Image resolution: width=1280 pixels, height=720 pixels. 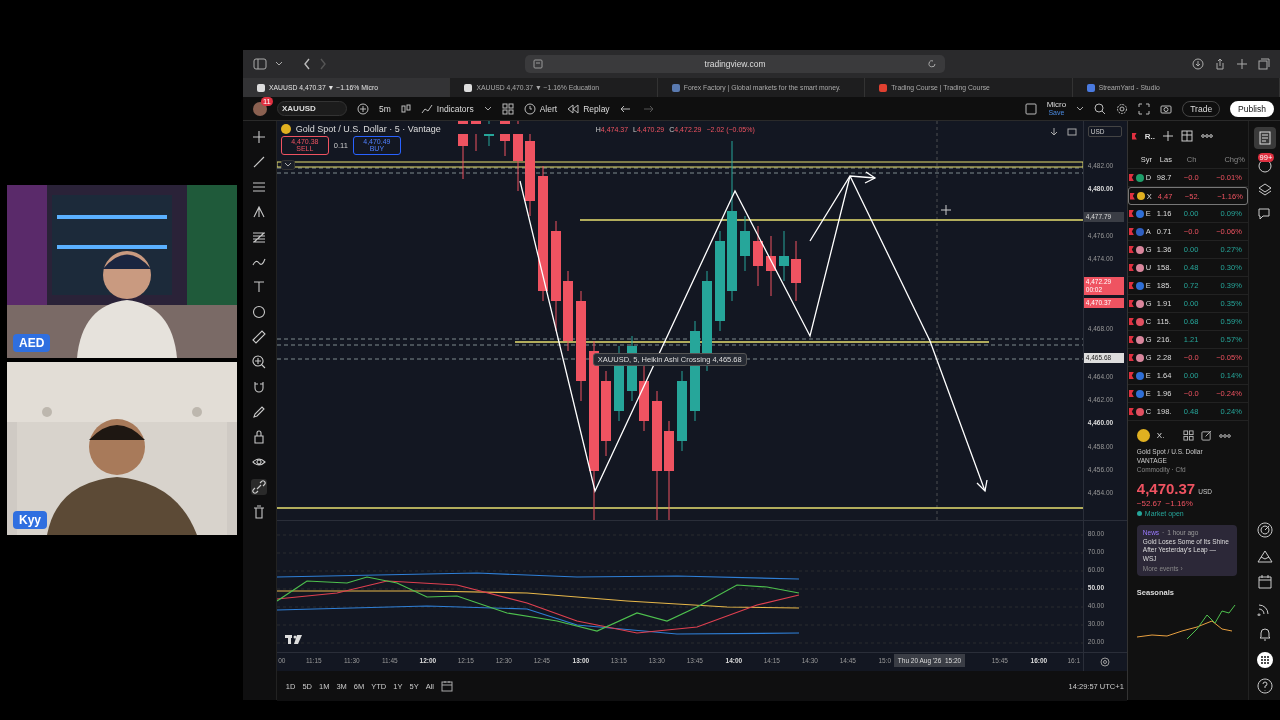 What do you see at coordinates (538, 64) in the screenshot?
I see `reader-icon` at bounding box center [538, 64].